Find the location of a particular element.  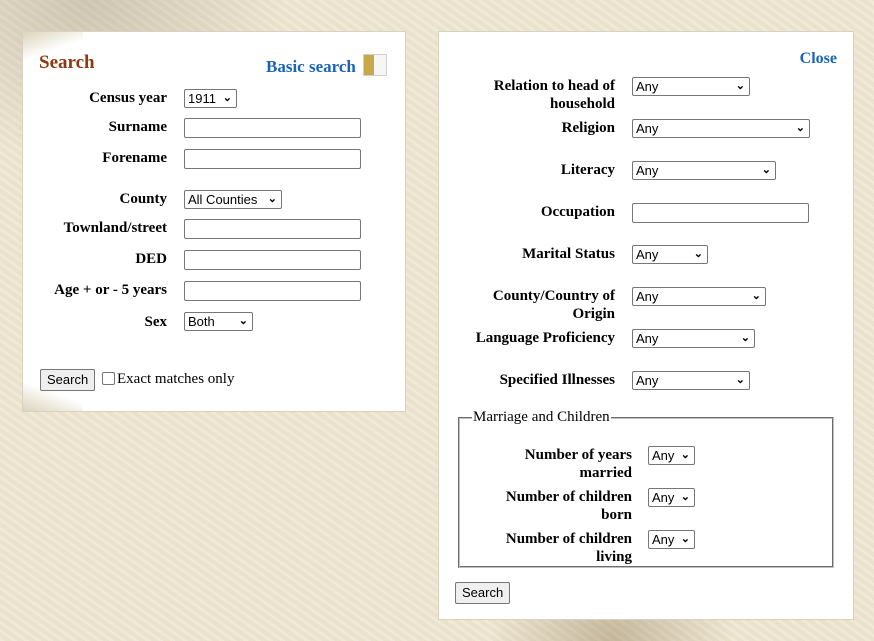

religion-select: Any ⌄ is located at coordinates (721, 128).